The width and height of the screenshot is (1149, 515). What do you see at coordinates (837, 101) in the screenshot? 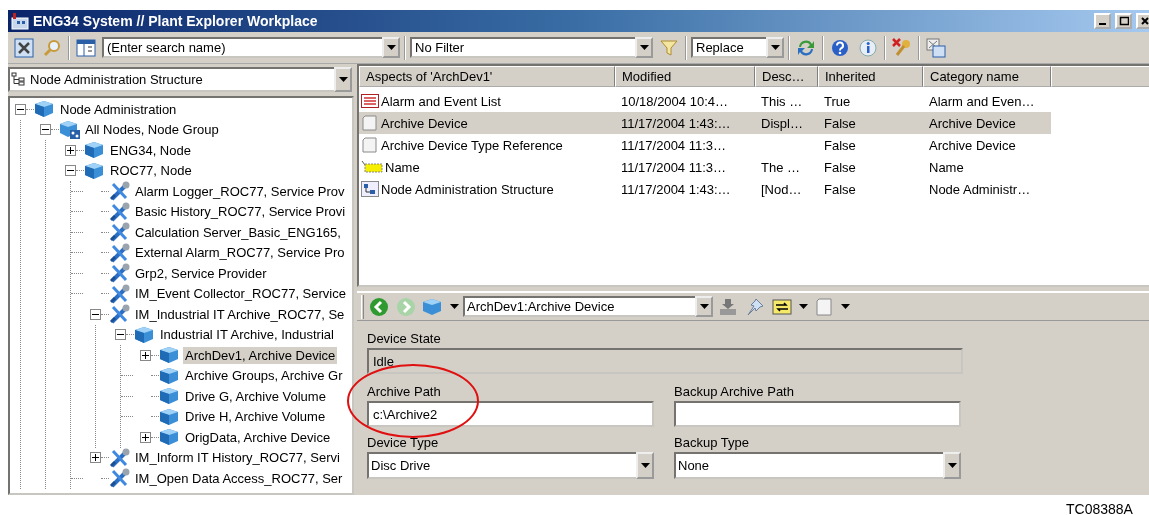
I see `table-cell: True` at bounding box center [837, 101].